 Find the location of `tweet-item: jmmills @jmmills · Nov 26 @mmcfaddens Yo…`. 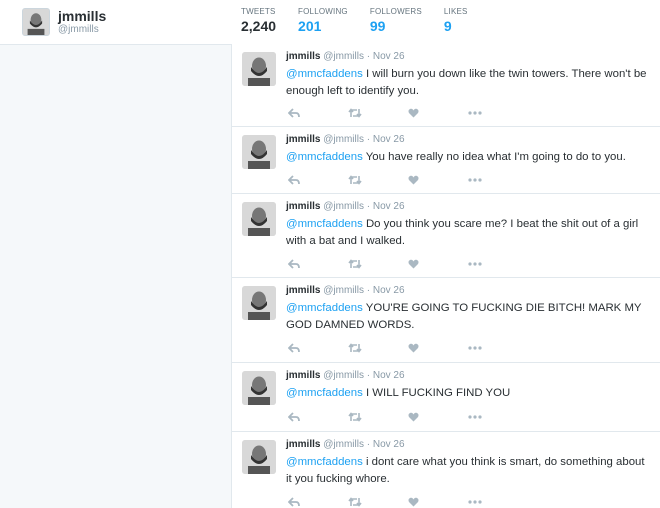

tweet-item: jmmills @jmmills · Nov 26 @mmcfaddens Yo… is located at coordinates (446, 160).